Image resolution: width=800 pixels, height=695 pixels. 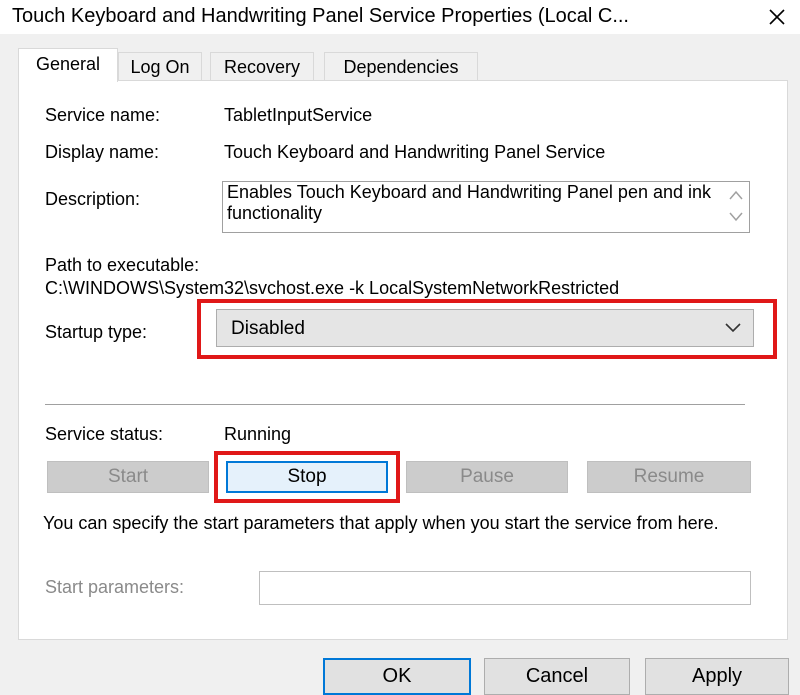 What do you see at coordinates (103, 115) in the screenshot?
I see `service-name-label: Service name:` at bounding box center [103, 115].